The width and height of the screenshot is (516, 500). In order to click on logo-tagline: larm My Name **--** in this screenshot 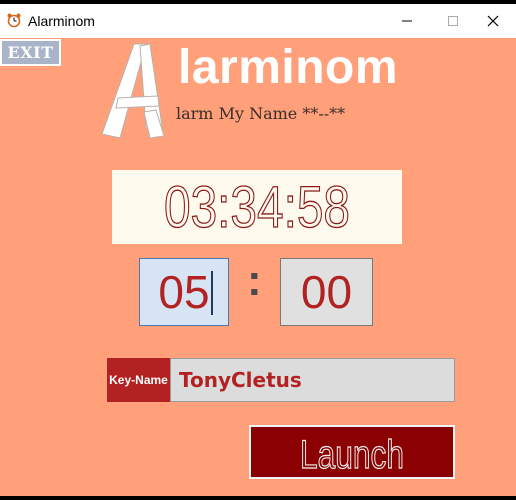, I will do `click(261, 113)`.